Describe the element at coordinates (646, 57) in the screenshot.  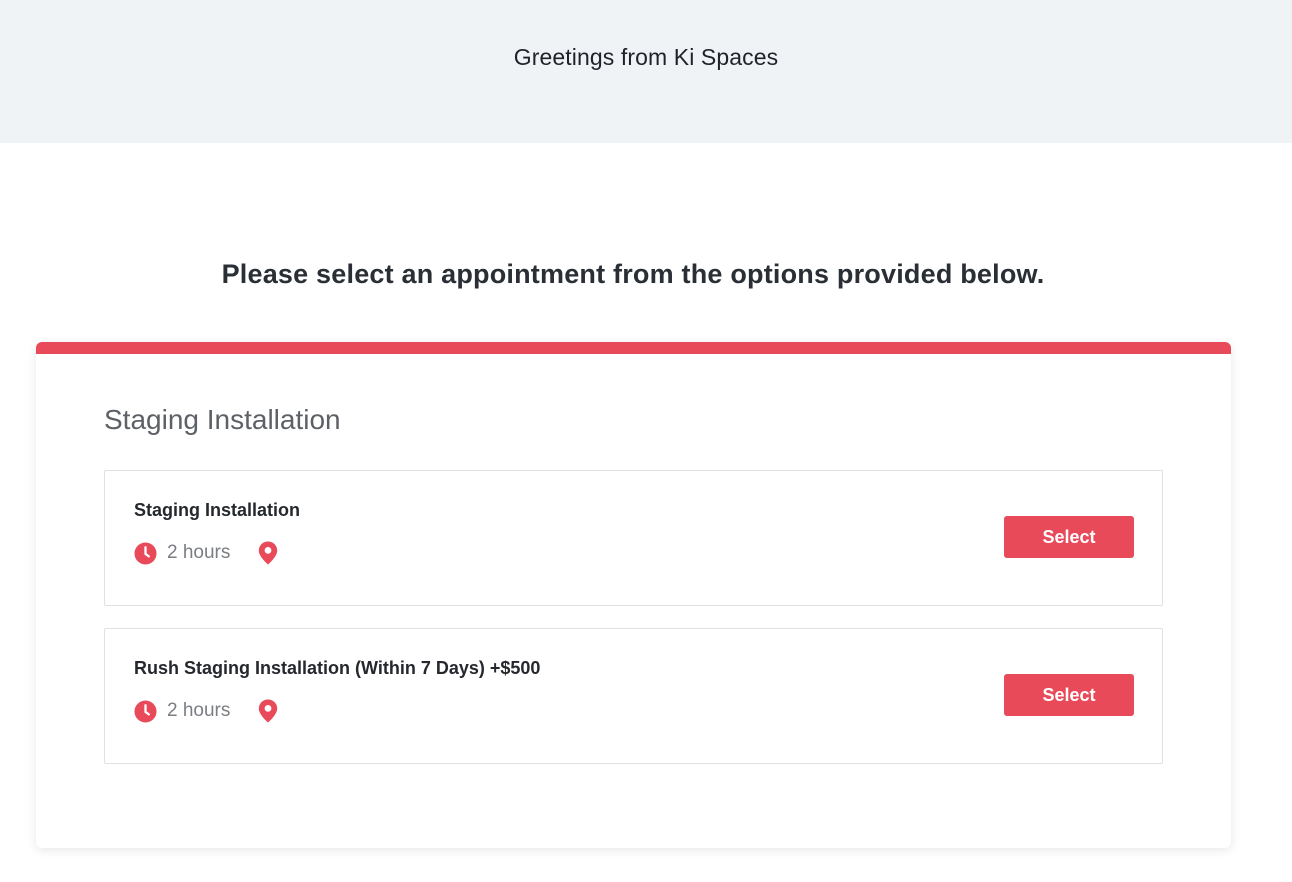
I see `greeting-text: Greetings from Ki Spaces` at that location.